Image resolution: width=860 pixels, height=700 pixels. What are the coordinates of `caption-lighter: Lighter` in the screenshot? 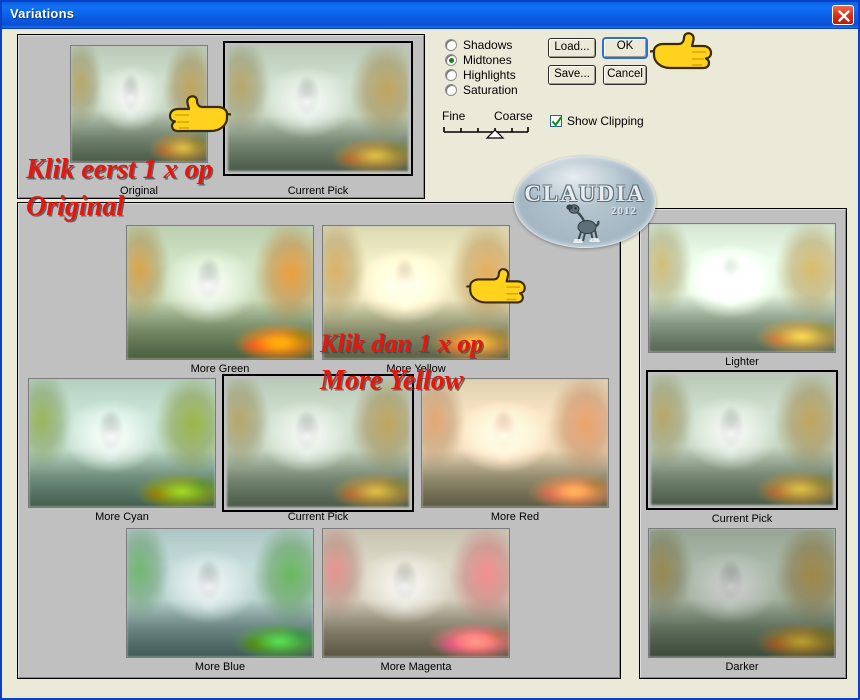 It's located at (742, 362).